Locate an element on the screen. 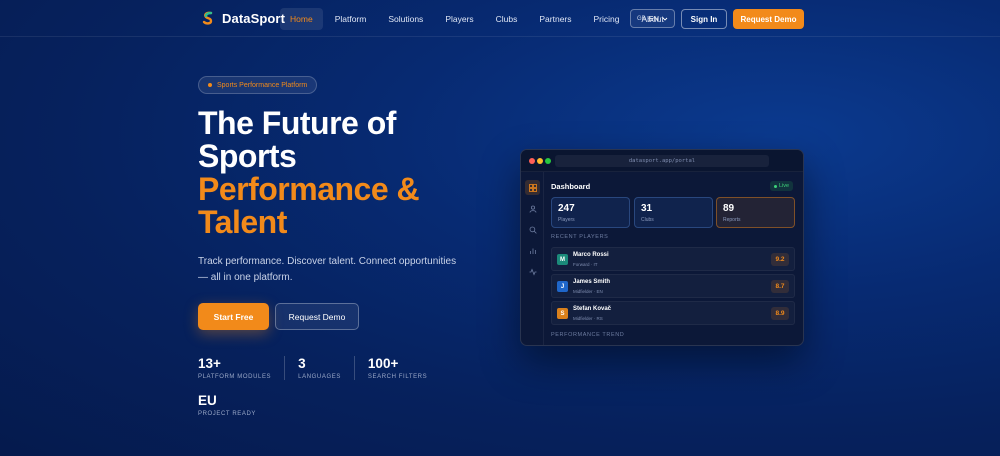 This screenshot has height=456, width=1000. stat-platform-modules: 13+ PLATFORM MODULES is located at coordinates (242, 368).